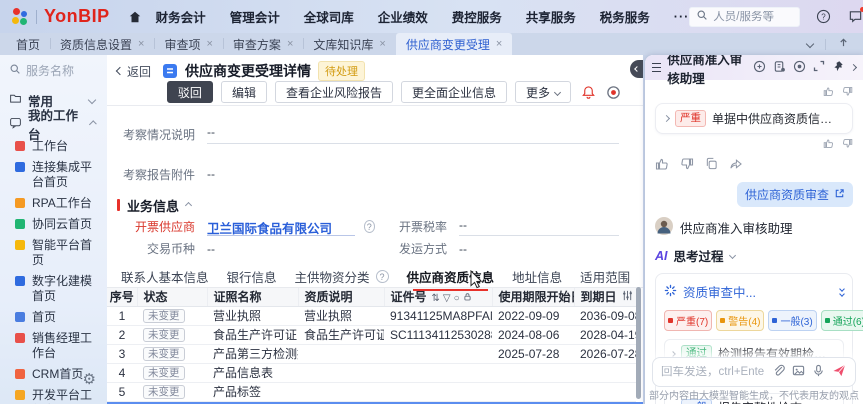  I want to click on collapse-right-icon, so click(853, 67).